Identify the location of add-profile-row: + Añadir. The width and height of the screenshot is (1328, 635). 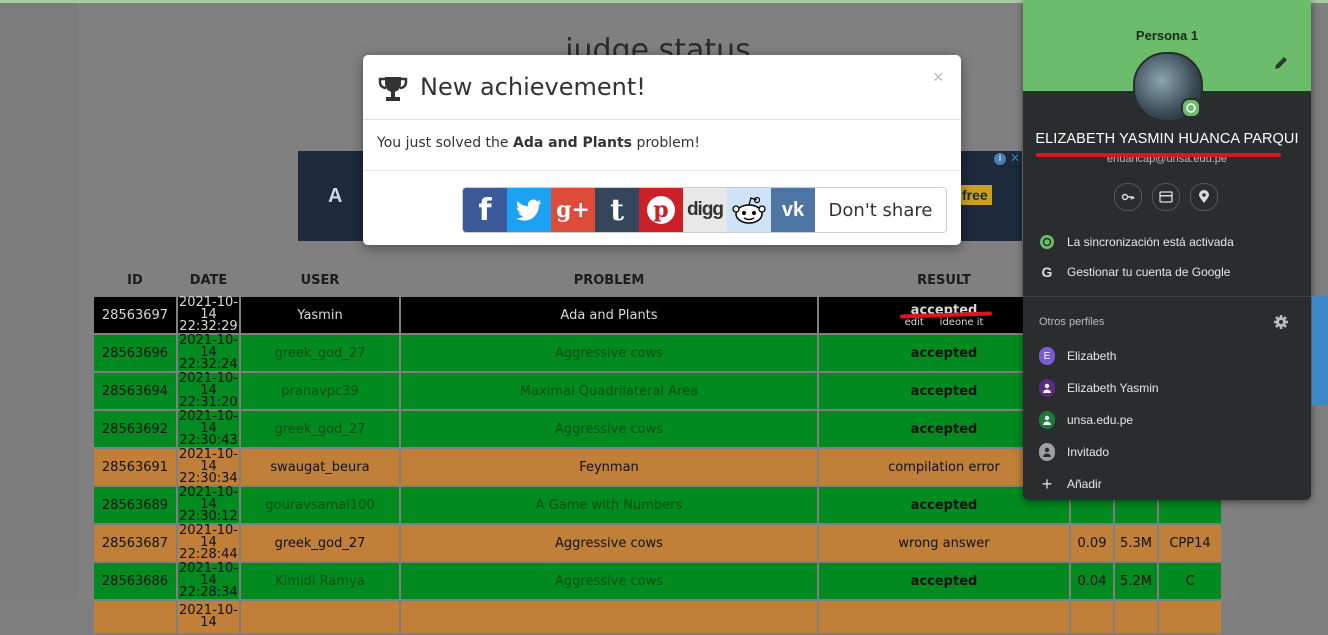
(1070, 484).